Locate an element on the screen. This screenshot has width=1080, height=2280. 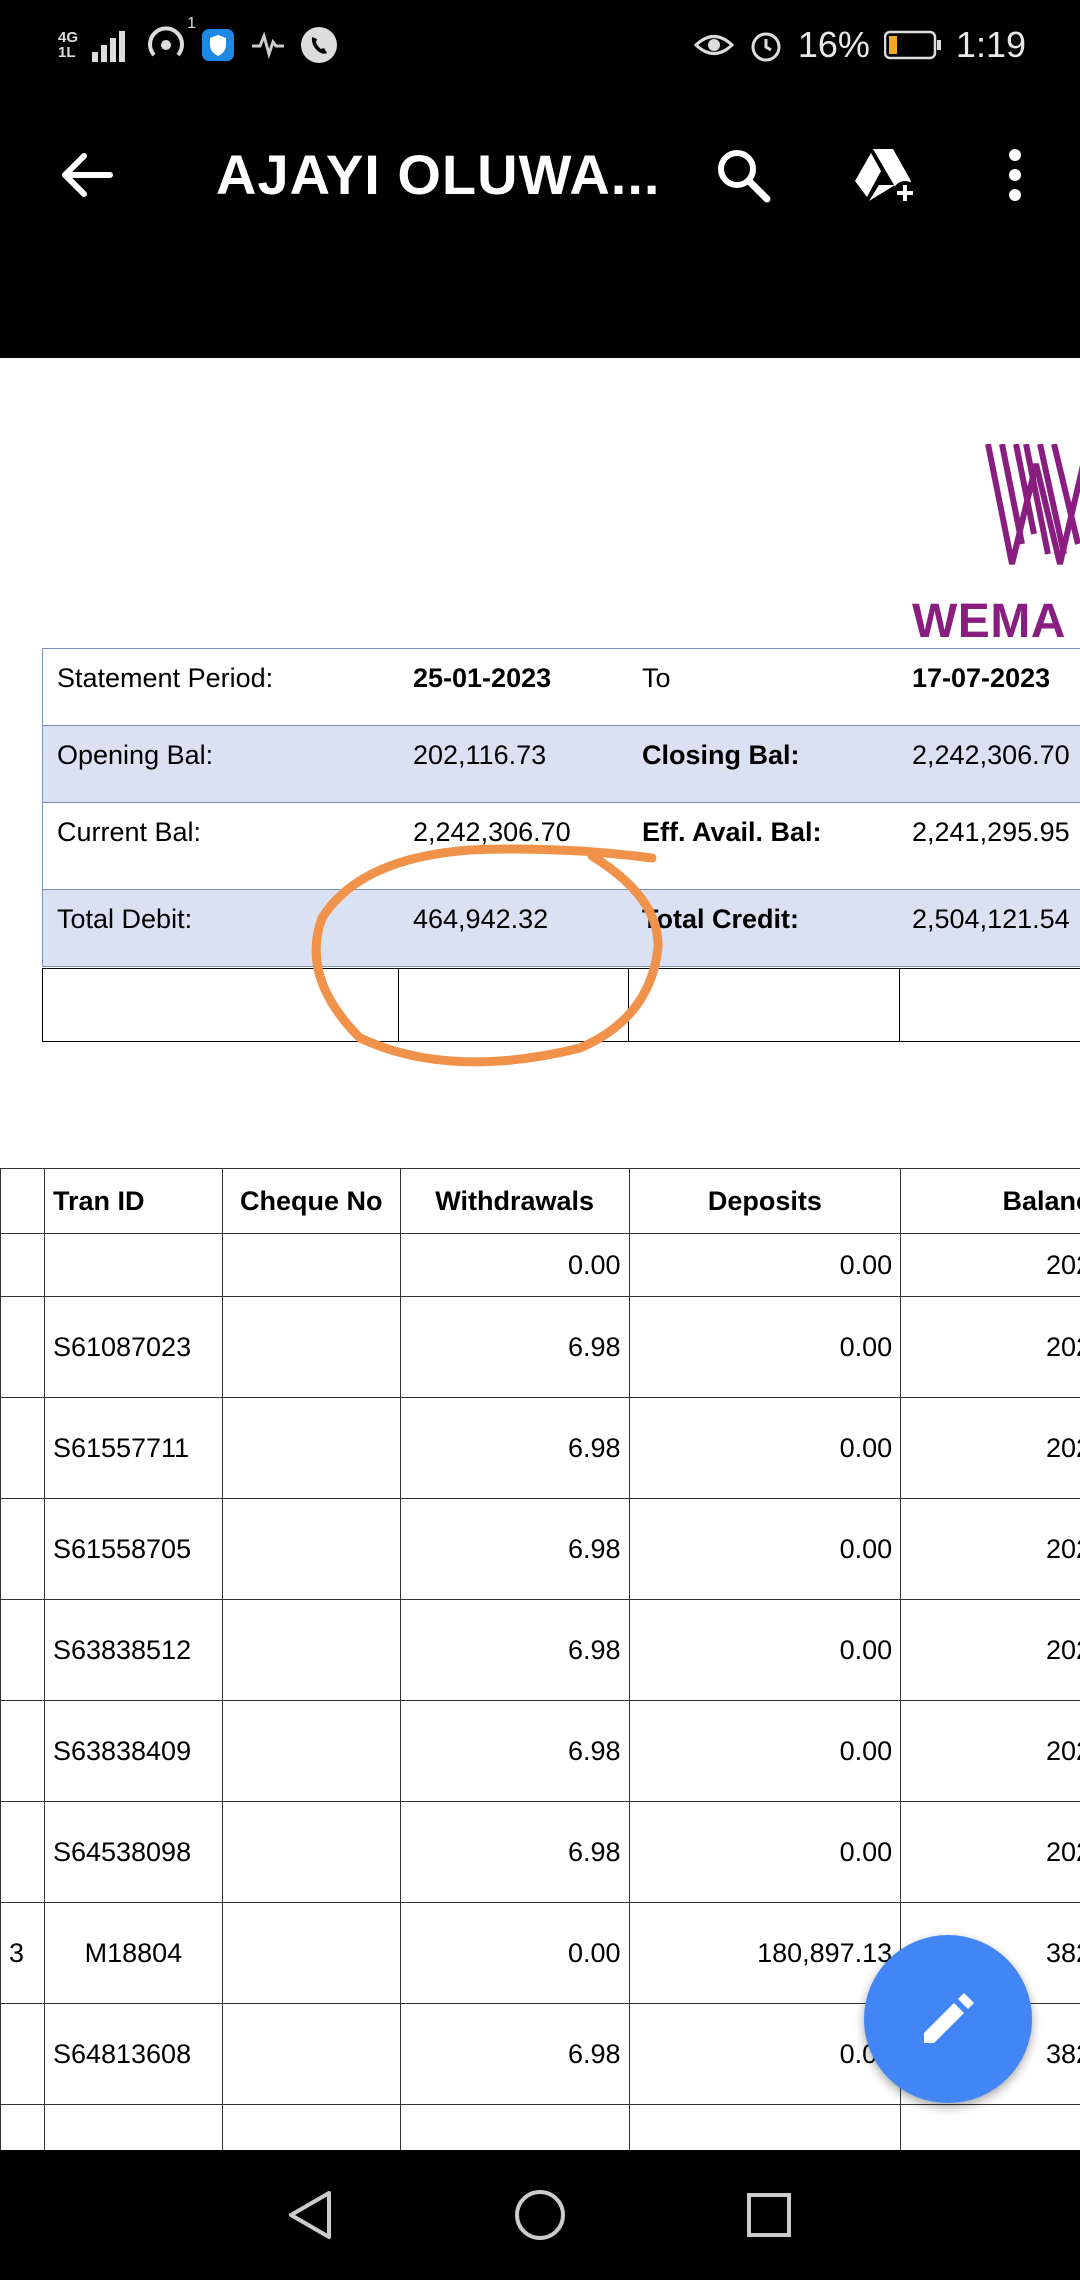
drive-add-icon is located at coordinates (886, 177).